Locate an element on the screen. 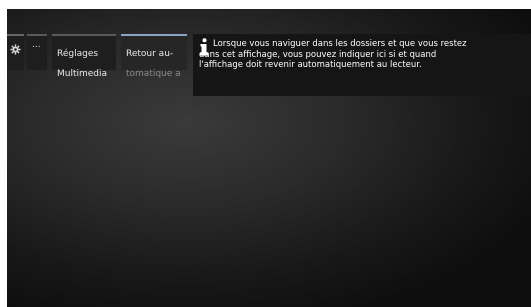 Image resolution: width=531 pixels, height=307 pixels. multimedia-line1: Réglages is located at coordinates (78, 54).